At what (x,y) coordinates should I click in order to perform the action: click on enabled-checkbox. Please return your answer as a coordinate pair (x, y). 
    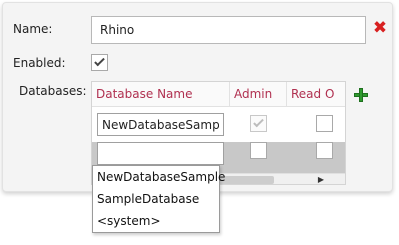
    Looking at the image, I should click on (99, 62).